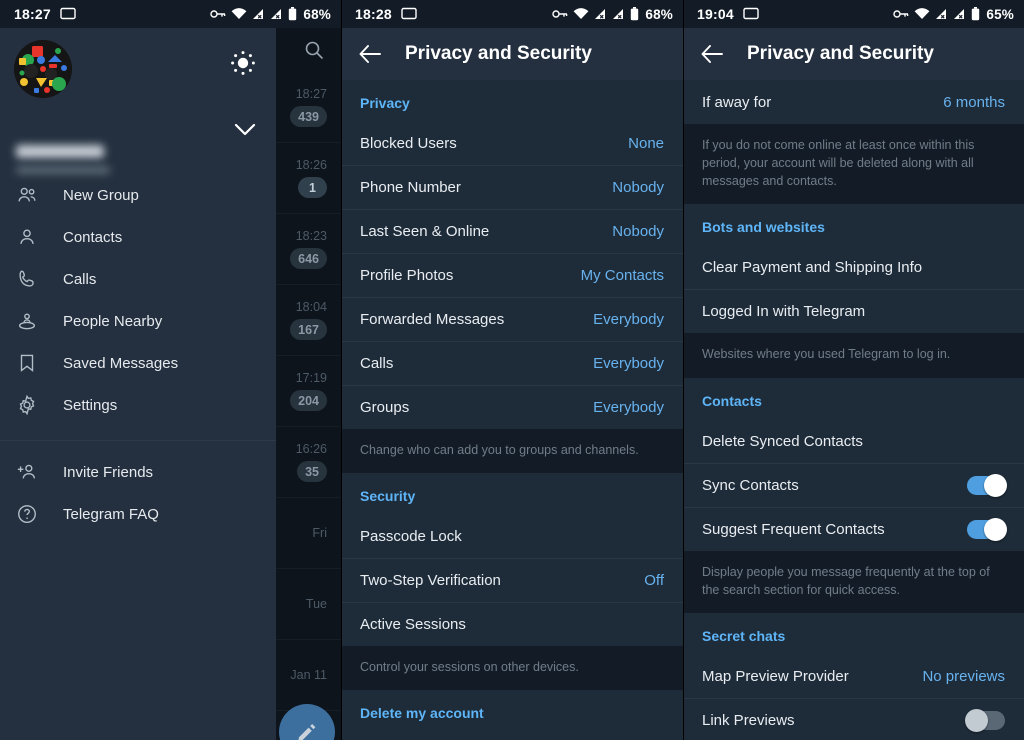 The image size is (1024, 740). What do you see at coordinates (512, 711) in the screenshot?
I see `section-header: Delete my account` at bounding box center [512, 711].